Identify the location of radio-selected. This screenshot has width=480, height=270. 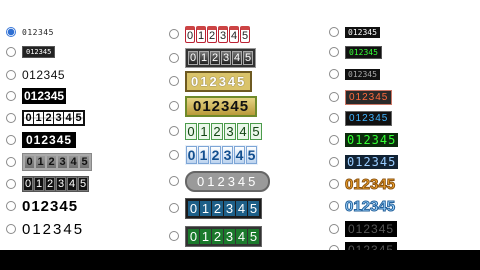
(11, 32).